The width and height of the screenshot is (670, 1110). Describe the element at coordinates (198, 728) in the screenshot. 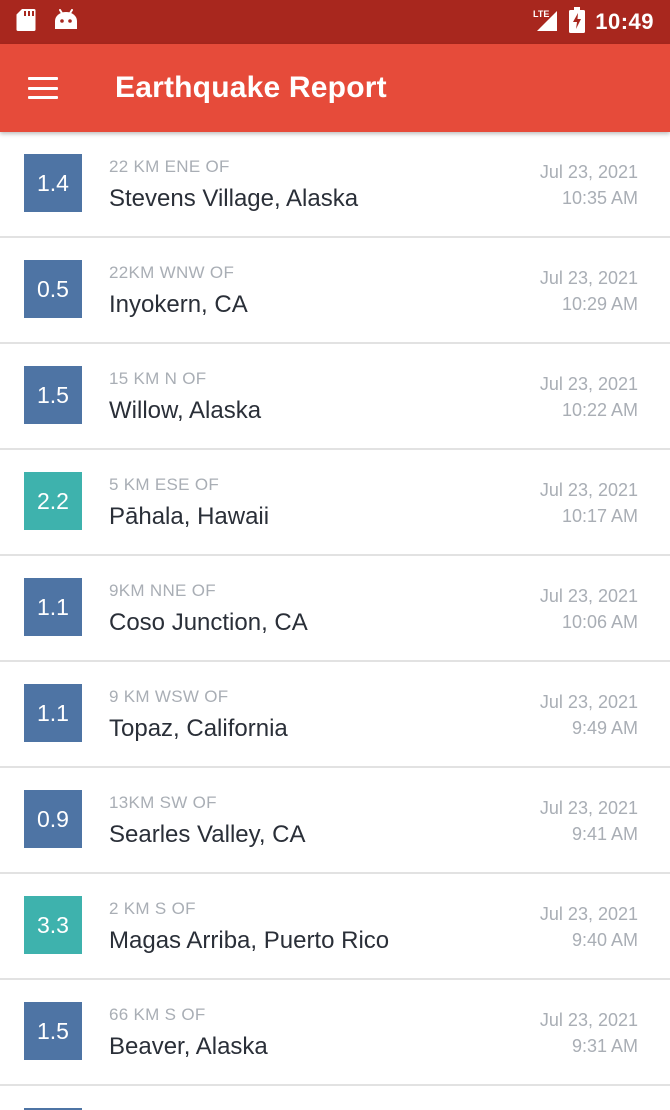

I see `location-name: Topaz, California` at that location.